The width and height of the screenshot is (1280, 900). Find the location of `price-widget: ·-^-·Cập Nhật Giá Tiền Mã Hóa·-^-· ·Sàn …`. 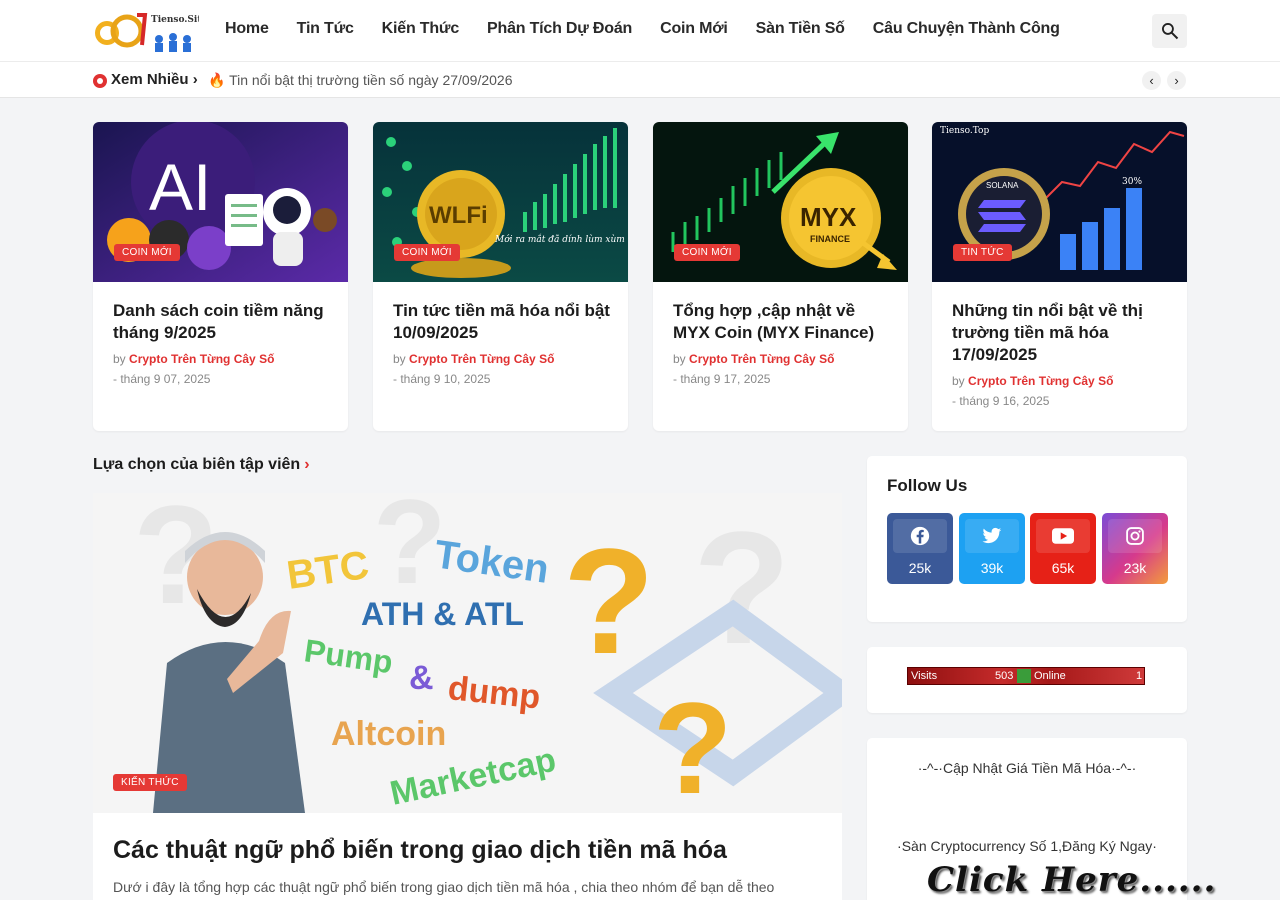

price-widget: ·-^-·Cập Nhật Giá Tiền Mã Hóa·-^-· ·Sàn … is located at coordinates (1041, 819).